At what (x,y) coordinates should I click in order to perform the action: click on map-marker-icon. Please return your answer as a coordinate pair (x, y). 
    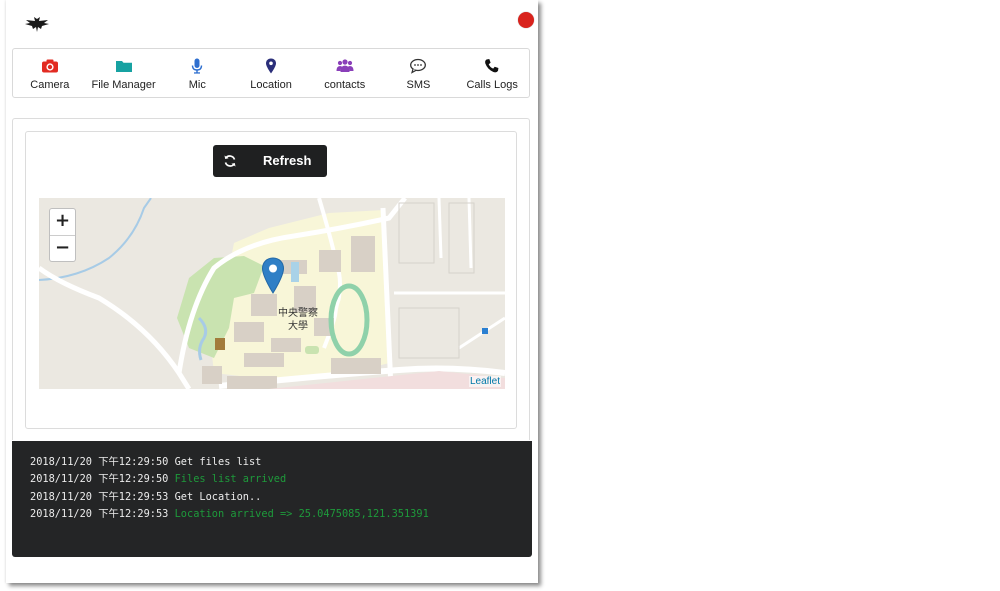
    Looking at the image, I should click on (271, 66).